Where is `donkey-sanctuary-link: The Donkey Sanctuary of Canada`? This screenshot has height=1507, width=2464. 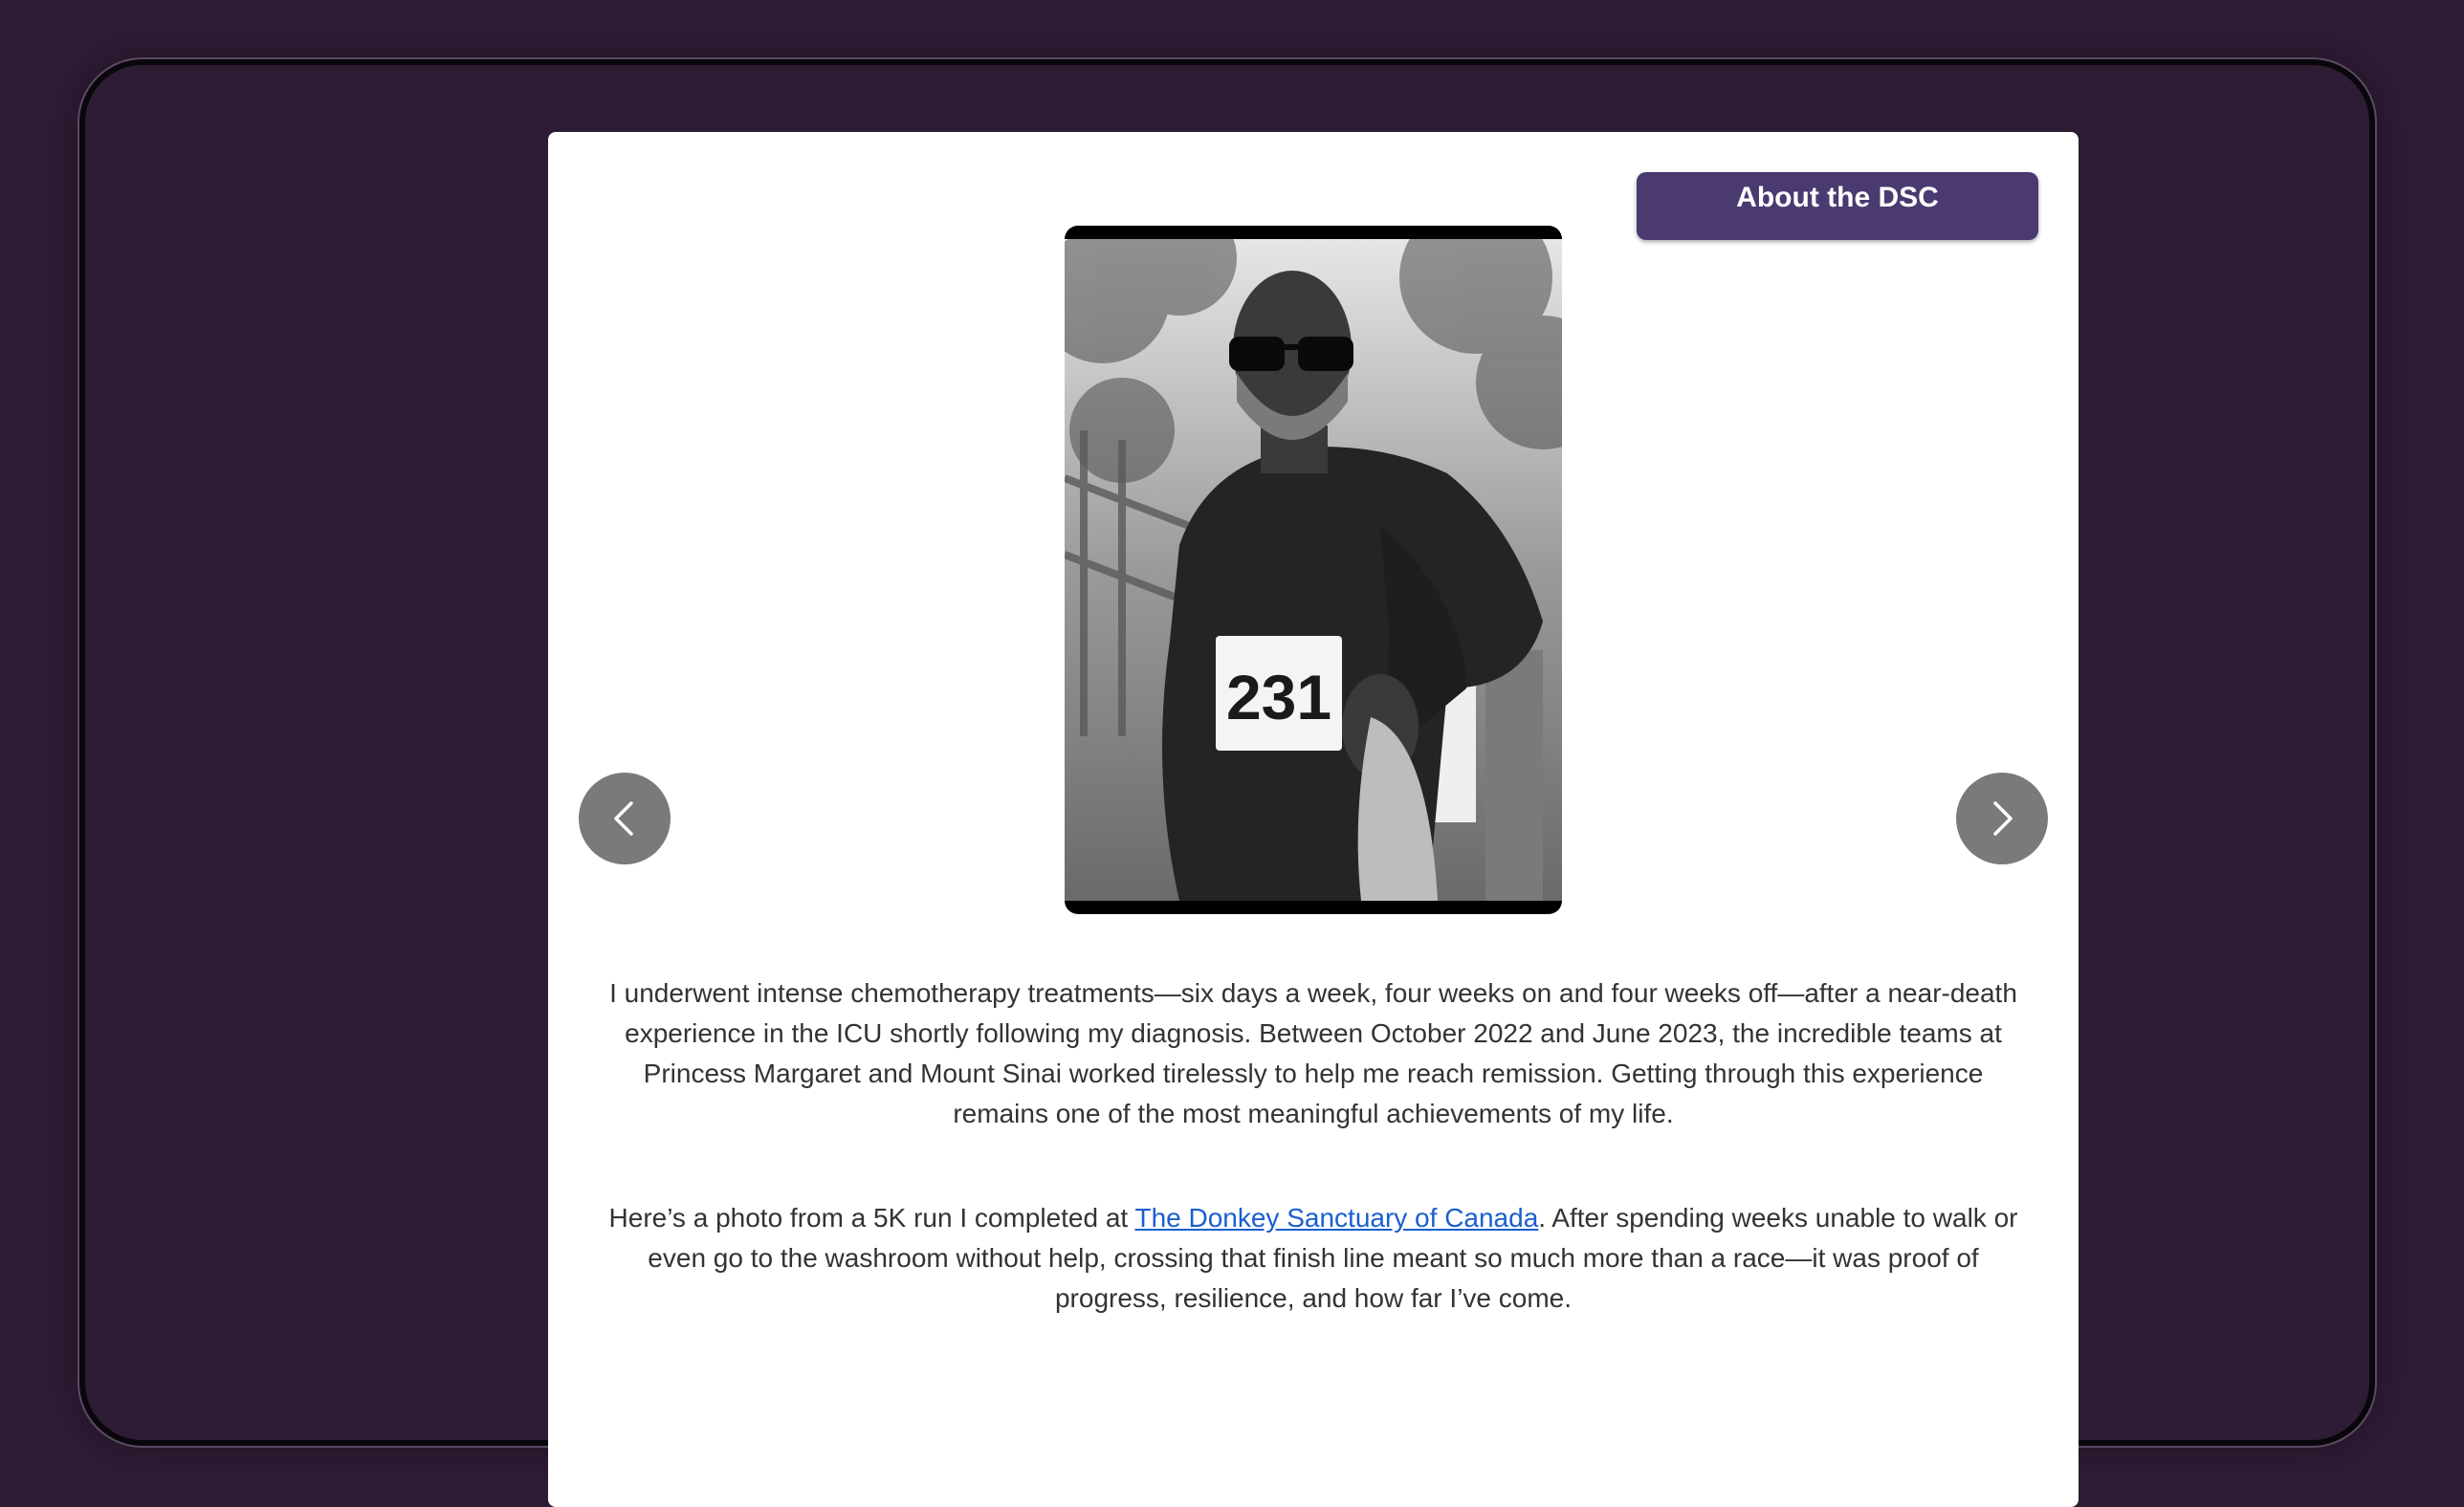 donkey-sanctuary-link: The Donkey Sanctuary of Canada is located at coordinates (1336, 1218).